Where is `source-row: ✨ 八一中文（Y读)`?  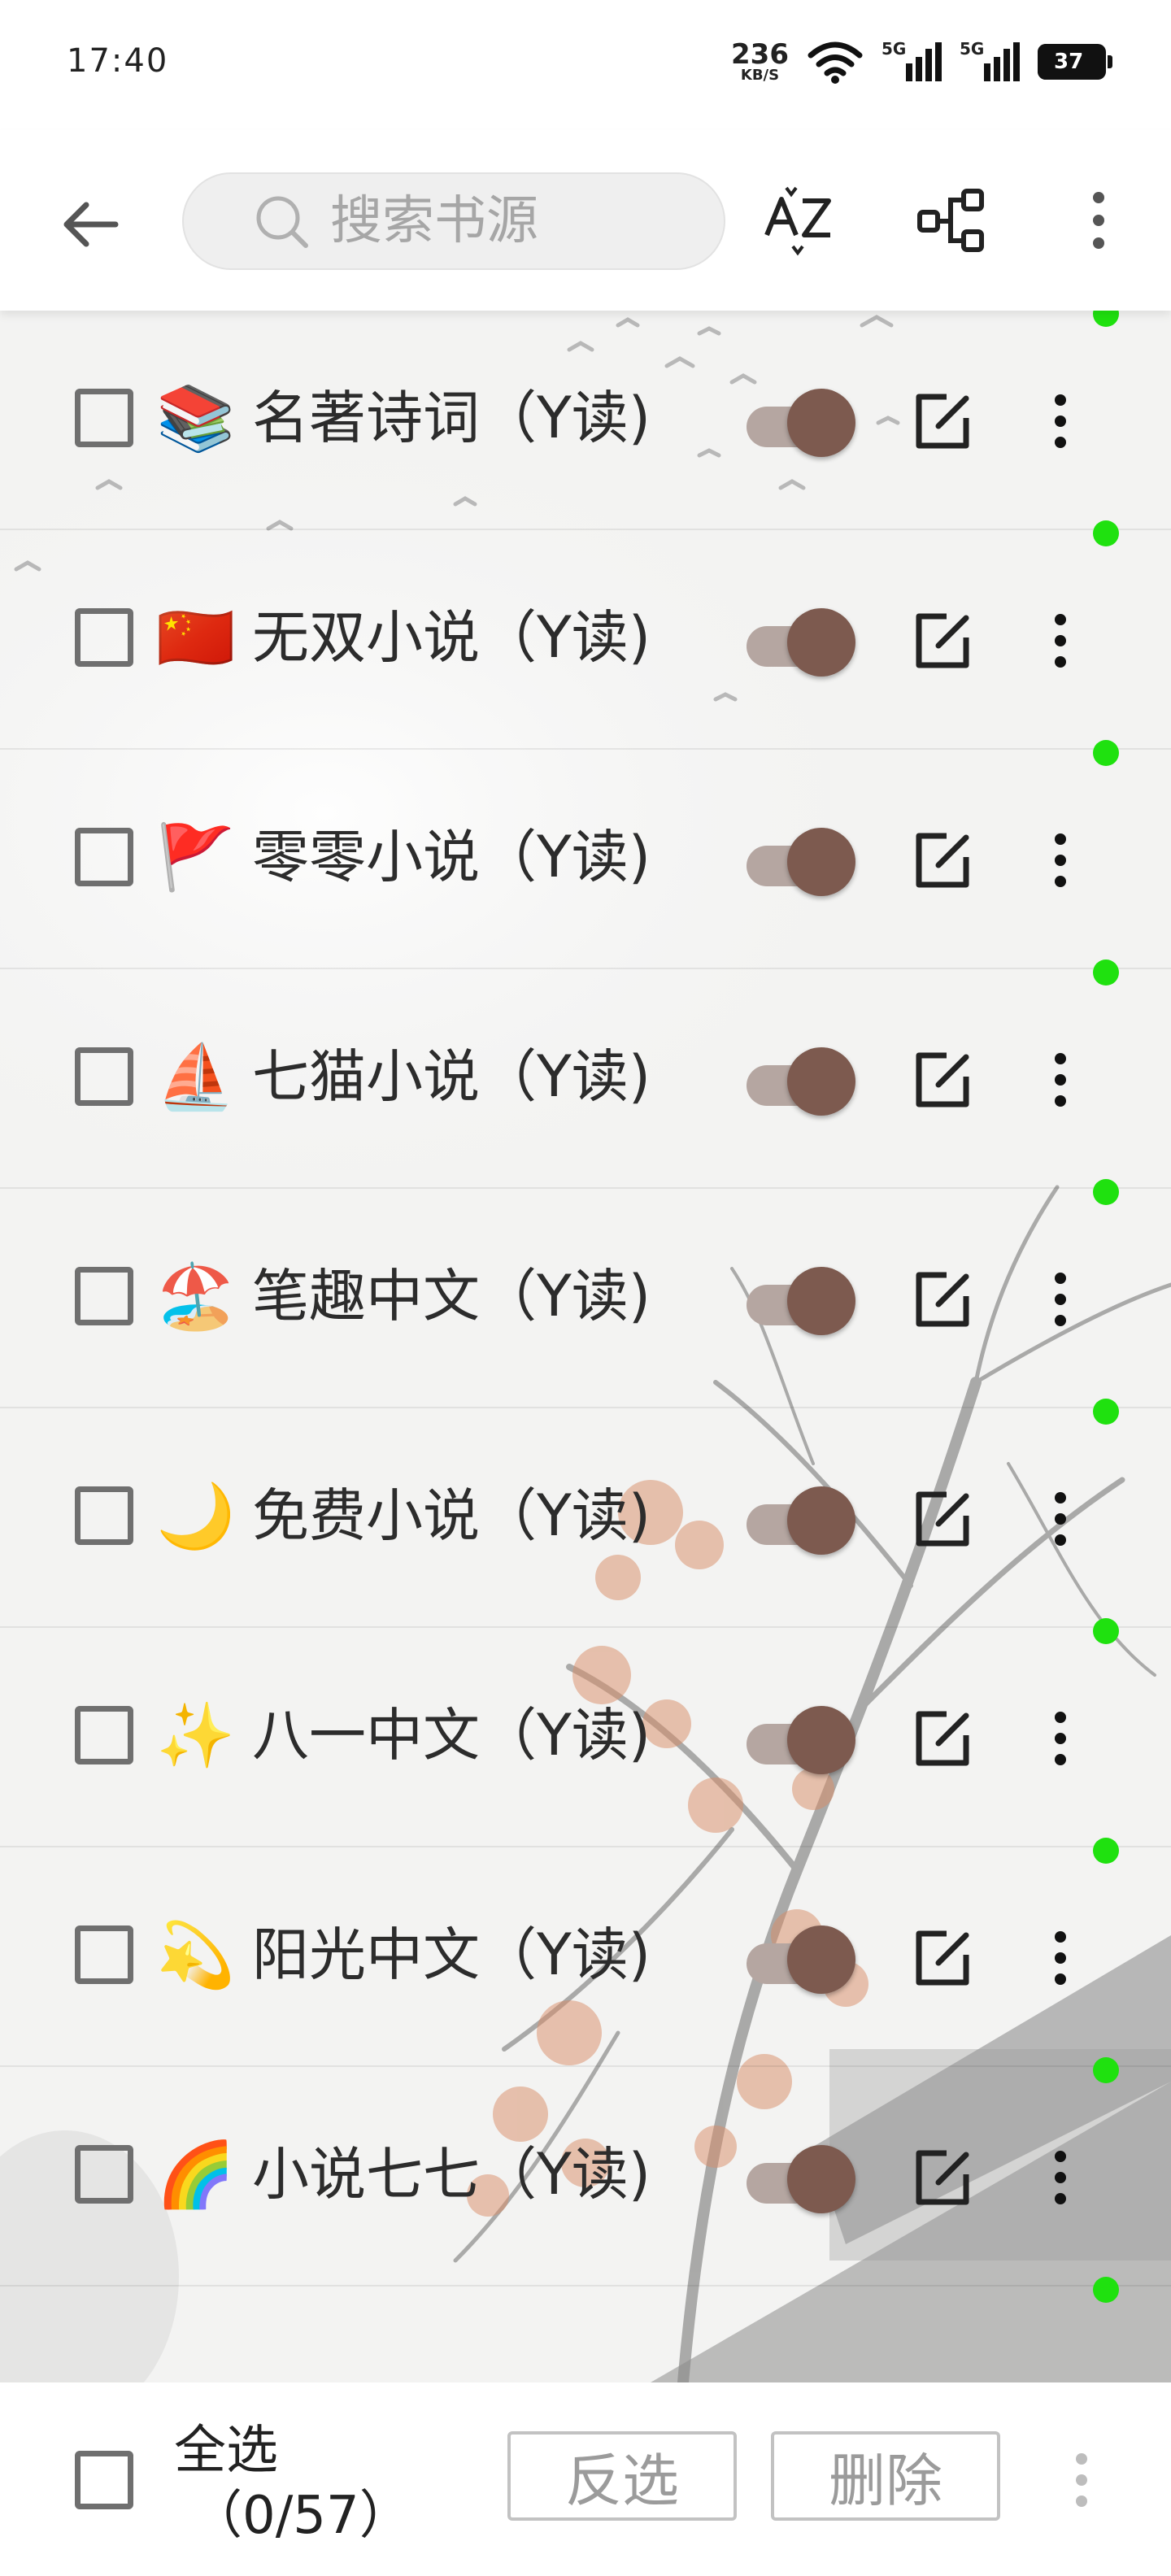
source-row: ✨ 八一中文（Y读) is located at coordinates (585, 1732).